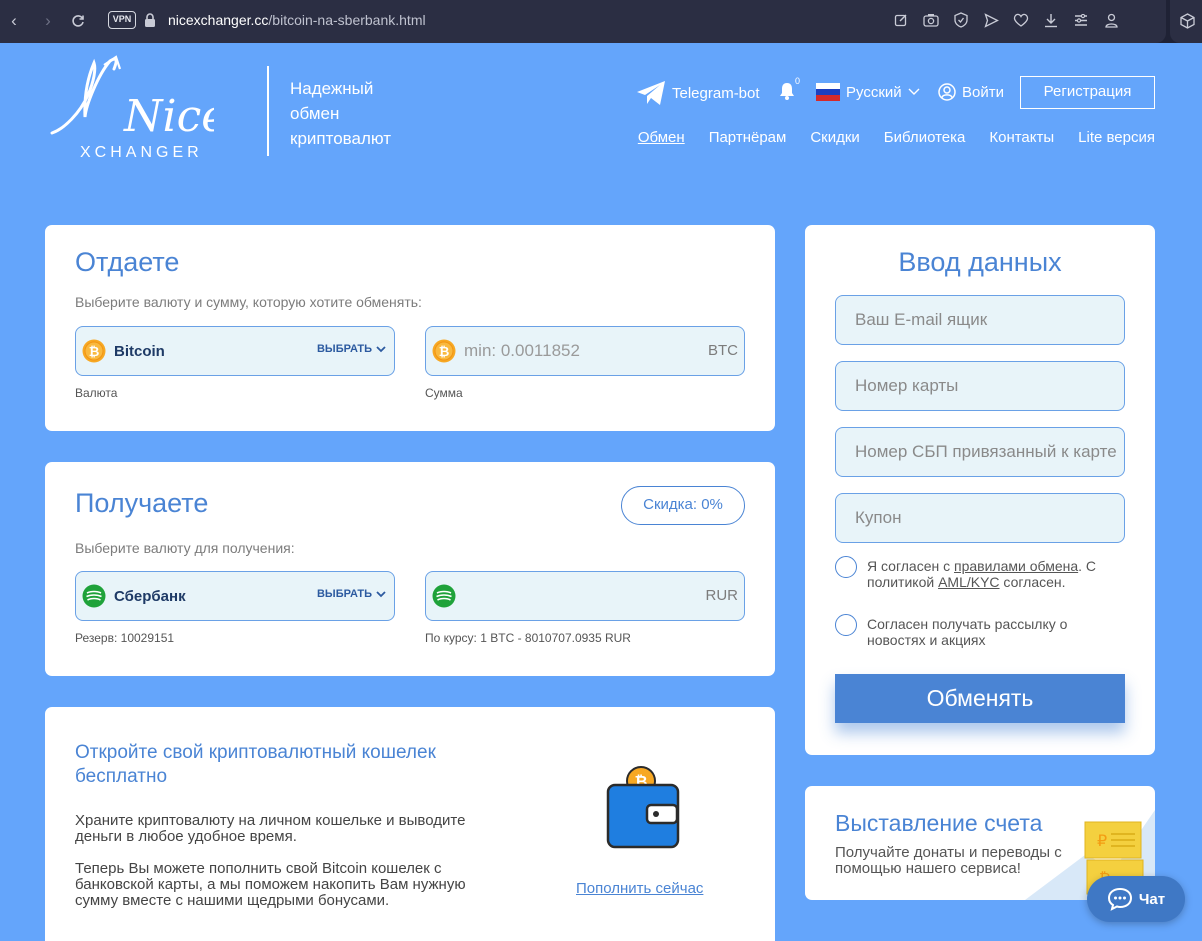 The image size is (1202, 941). Describe the element at coordinates (968, 582) in the screenshot. I see `aml-kyc-link: AML/KYC` at that location.